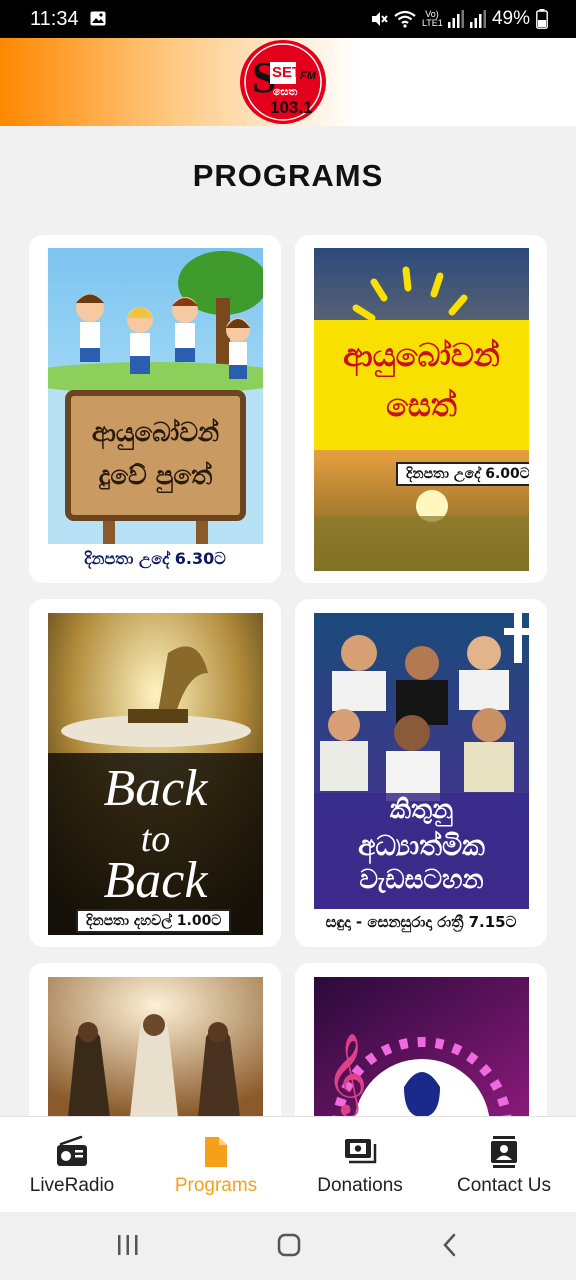  I want to click on gallery-icon, so click(98, 18).